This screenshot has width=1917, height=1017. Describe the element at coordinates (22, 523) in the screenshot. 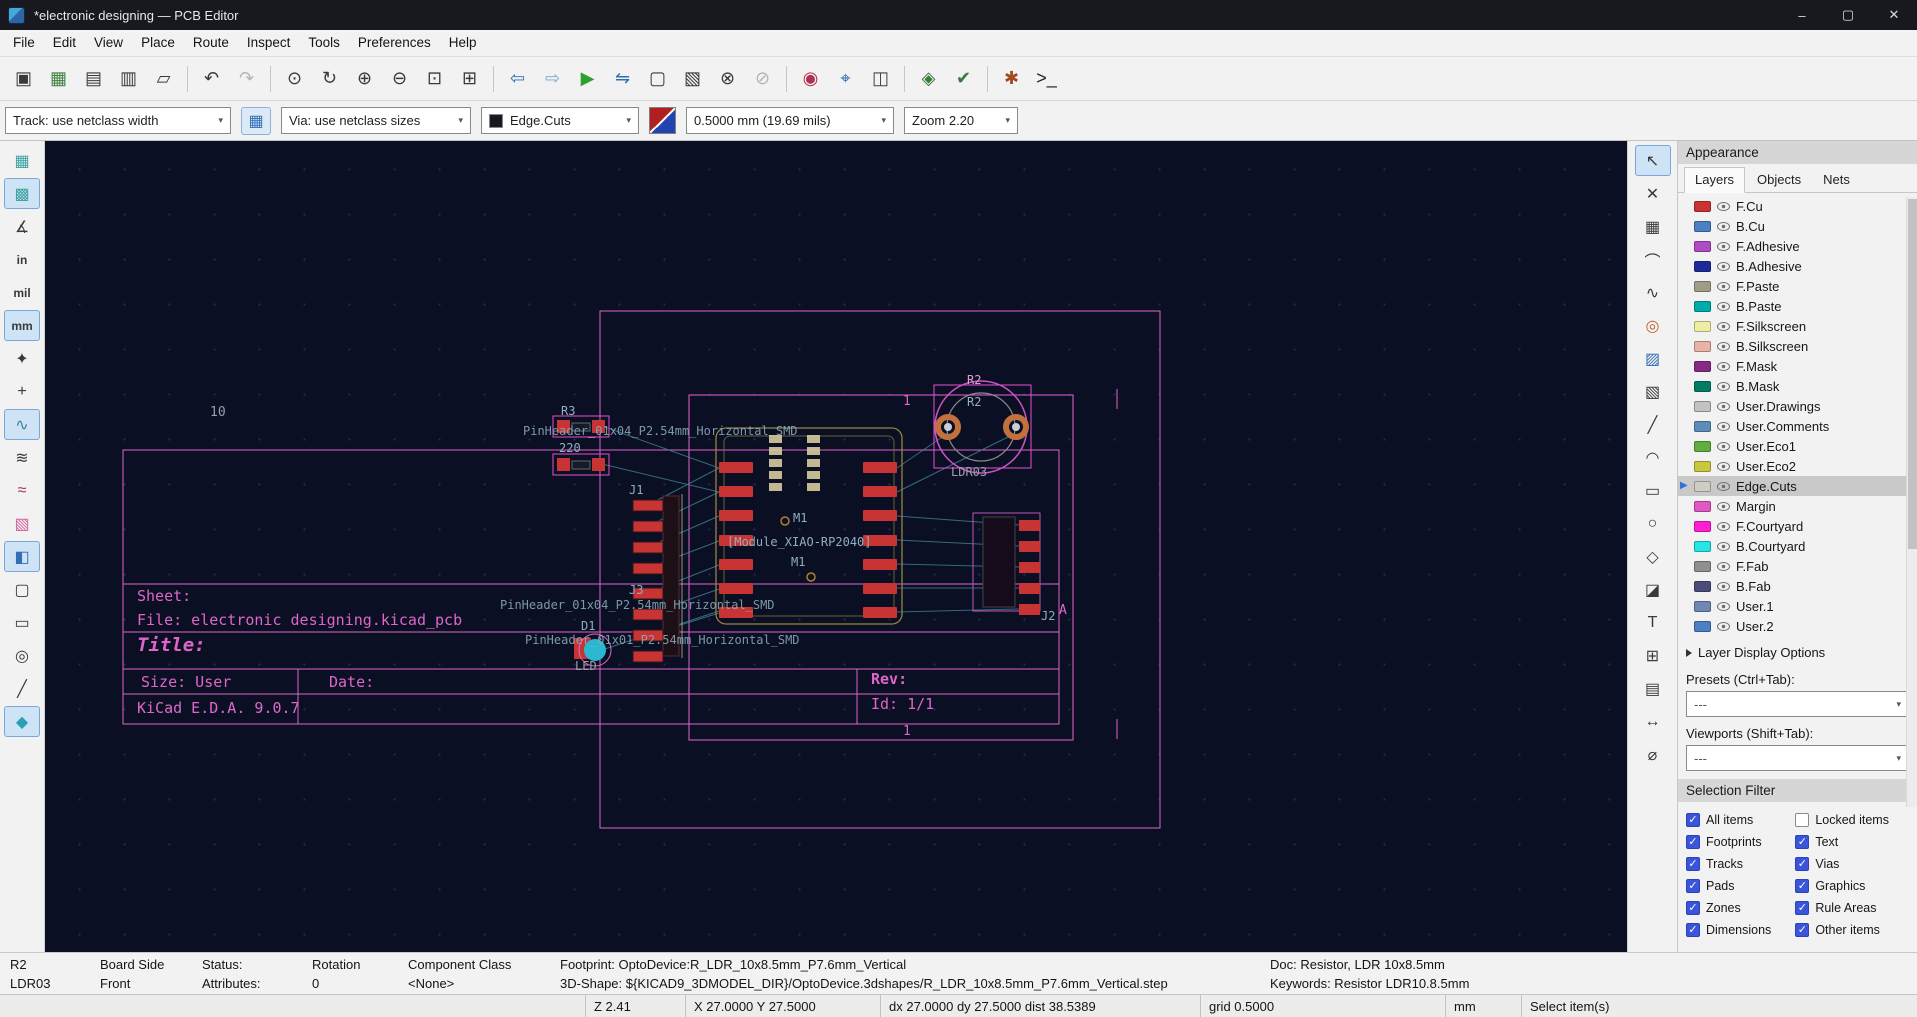

I see `net-highlight-button: ▧` at that location.